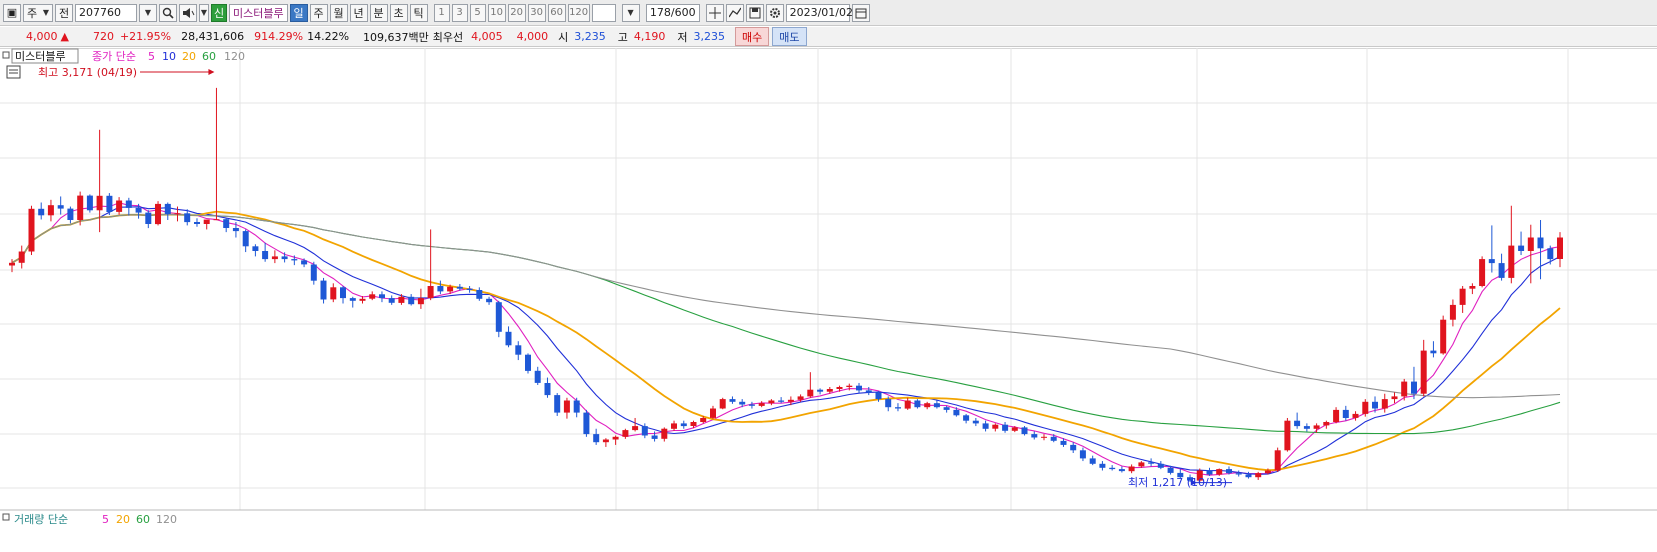 The height and width of the screenshot is (552, 1657). Describe the element at coordinates (536, 12) in the screenshot. I see `interval-30-button: 30` at that location.